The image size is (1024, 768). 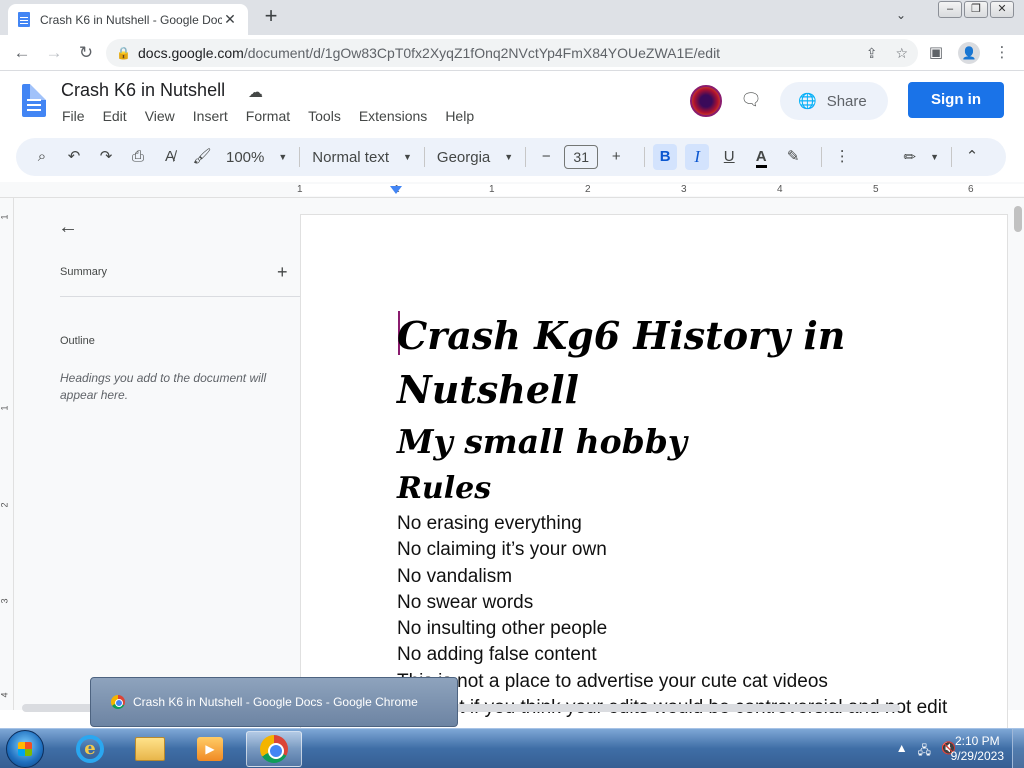 I want to click on clock-time: 2:10 PM, so click(x=977, y=741).